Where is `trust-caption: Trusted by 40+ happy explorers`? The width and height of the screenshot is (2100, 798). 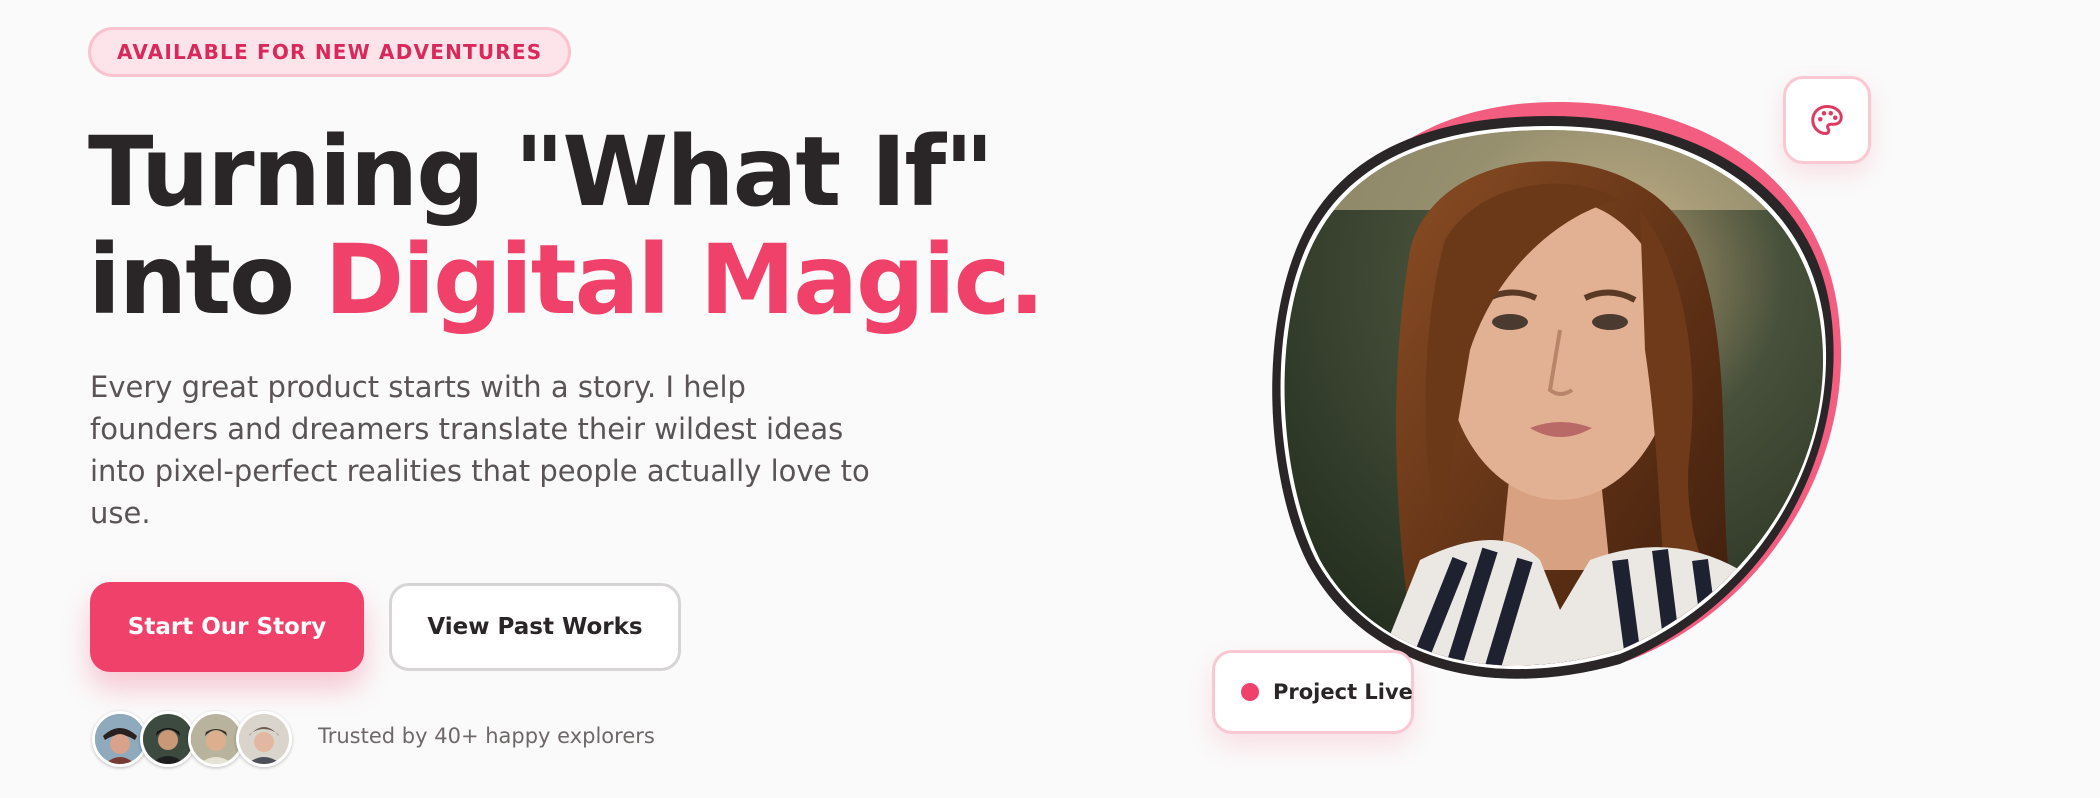
trust-caption: Trusted by 40+ happy explorers is located at coordinates (486, 736).